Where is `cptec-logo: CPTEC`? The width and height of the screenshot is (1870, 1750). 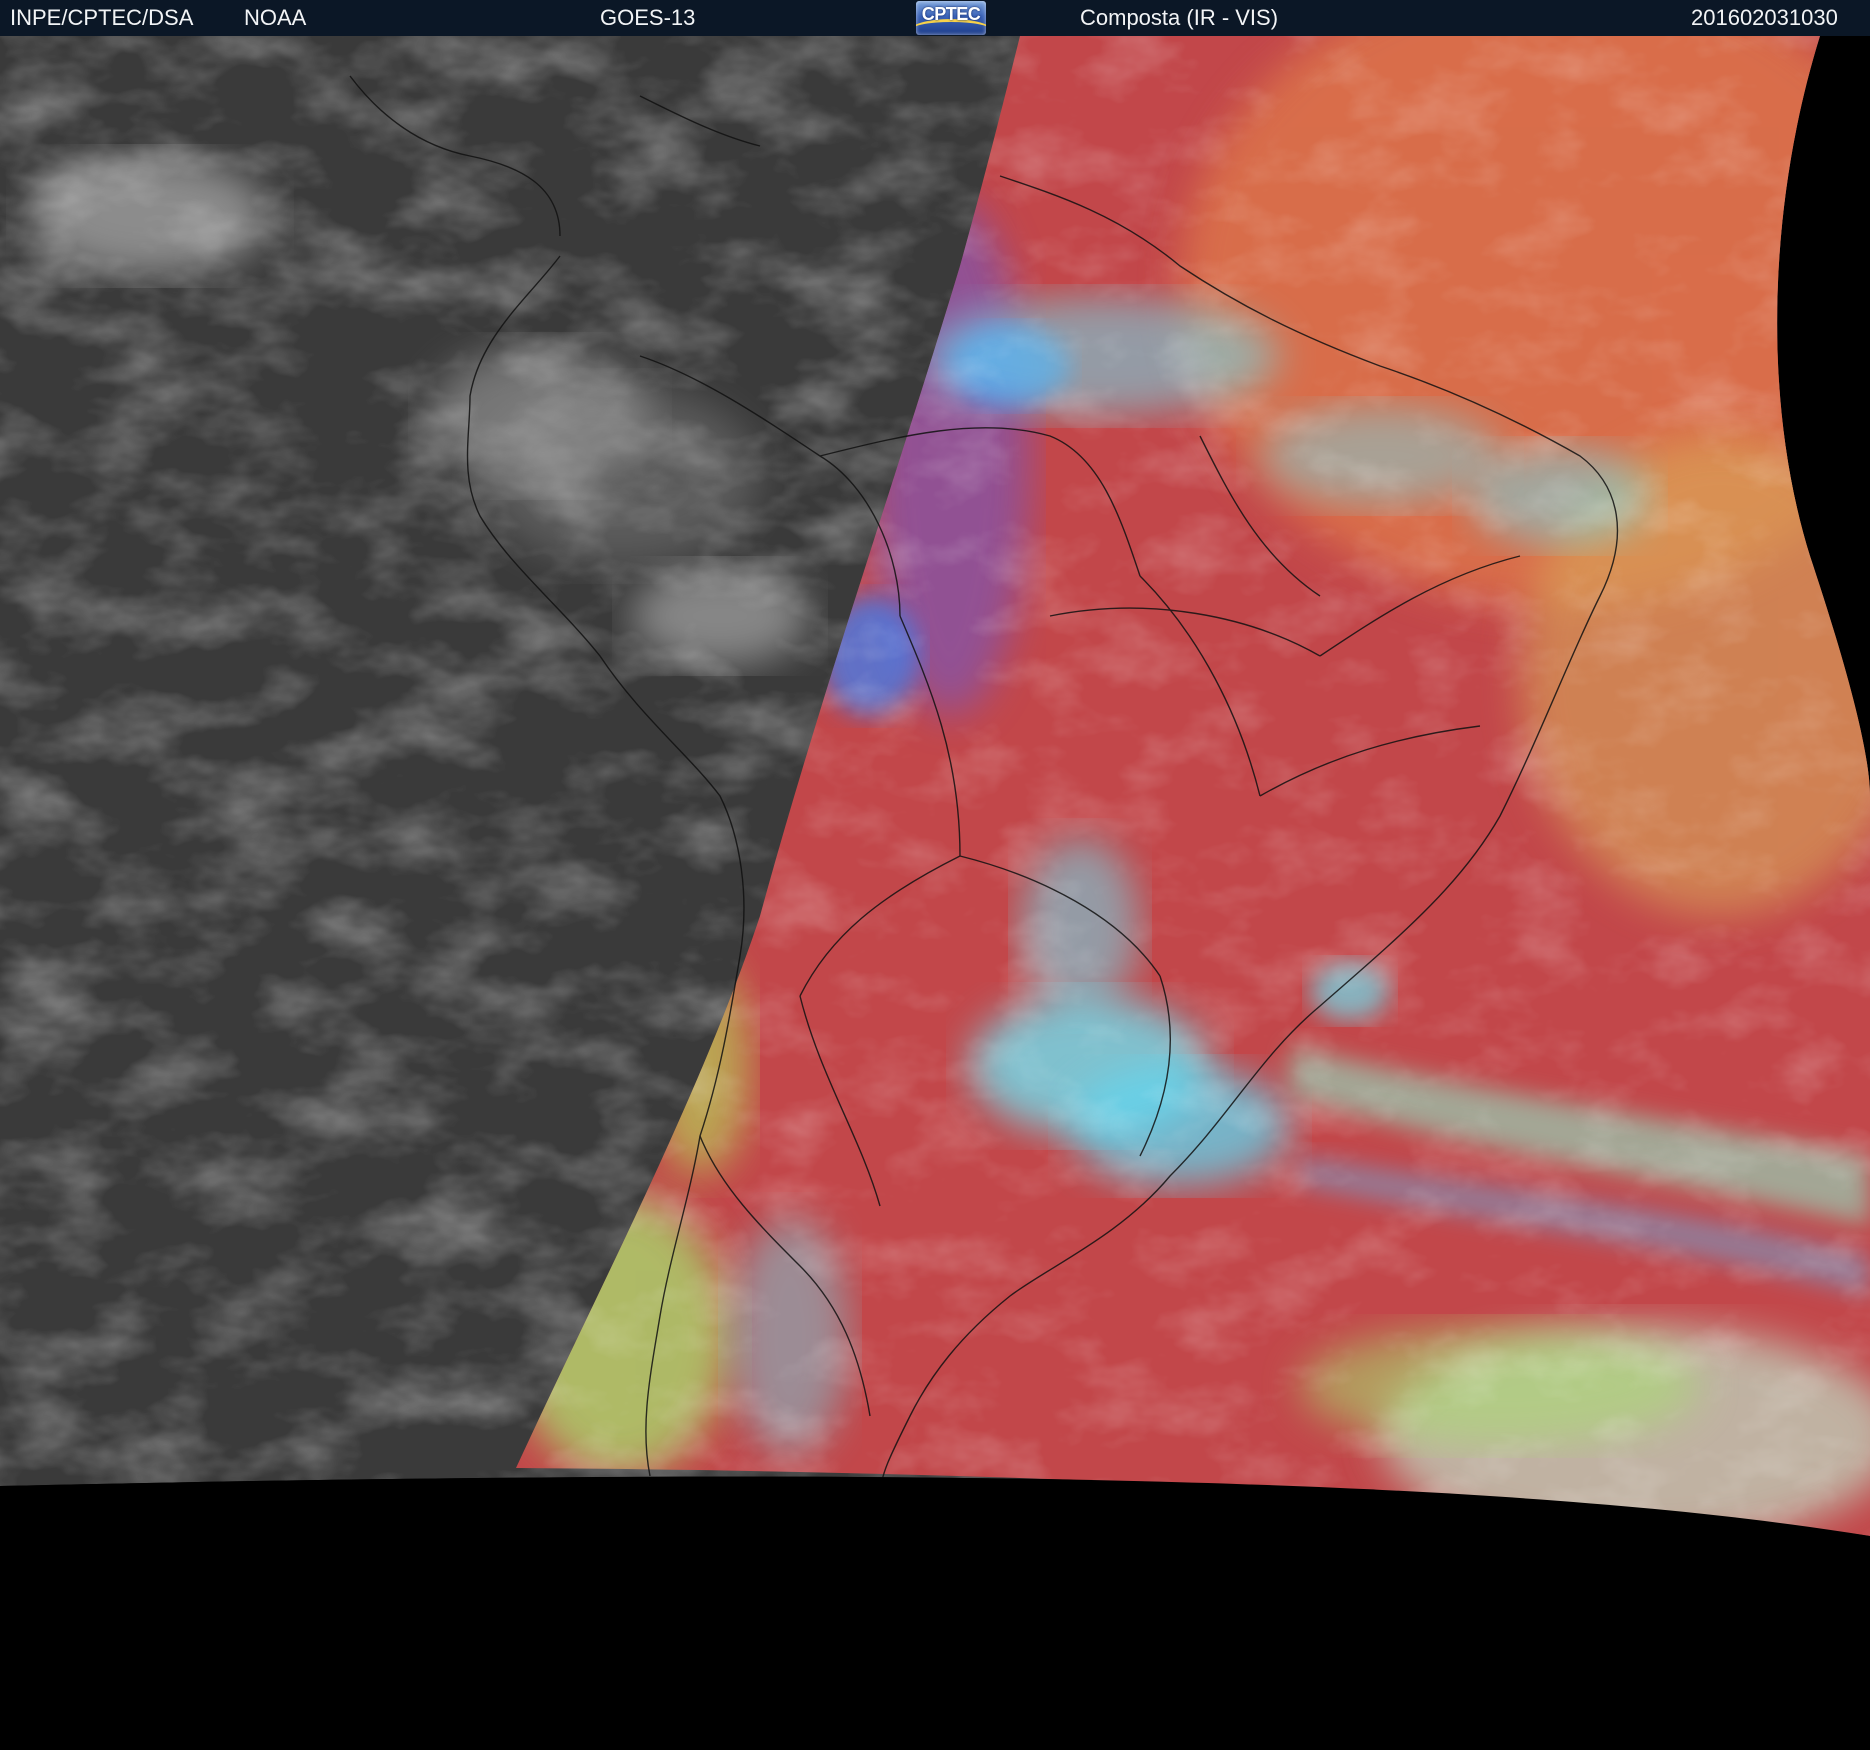 cptec-logo: CPTEC is located at coordinates (951, 18).